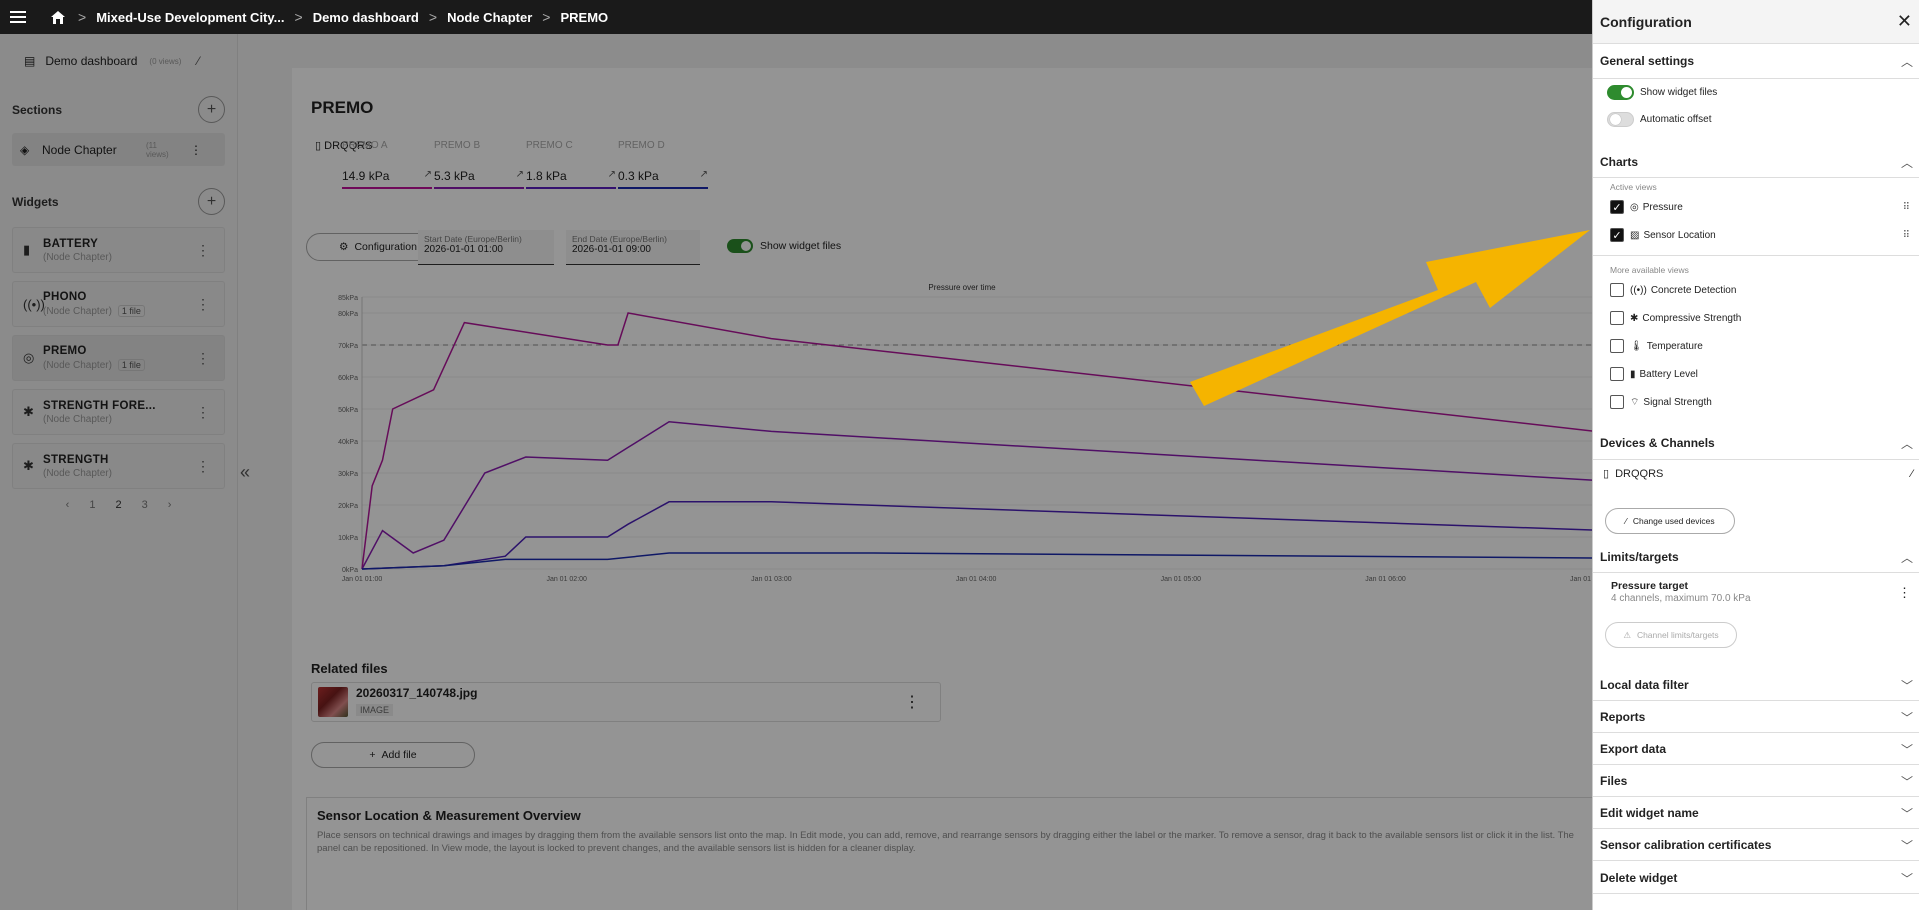 The width and height of the screenshot is (1919, 910). Describe the element at coordinates (1904, 593) in the screenshot. I see `more-icon: ⋮` at that location.